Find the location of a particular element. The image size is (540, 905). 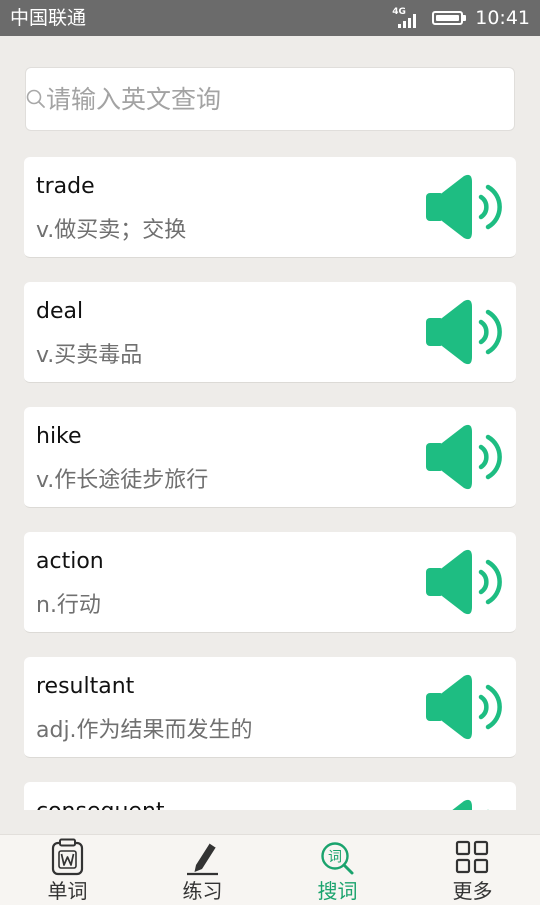

word-card: resultant adj.作为结果而发生的 is located at coordinates (270, 707).